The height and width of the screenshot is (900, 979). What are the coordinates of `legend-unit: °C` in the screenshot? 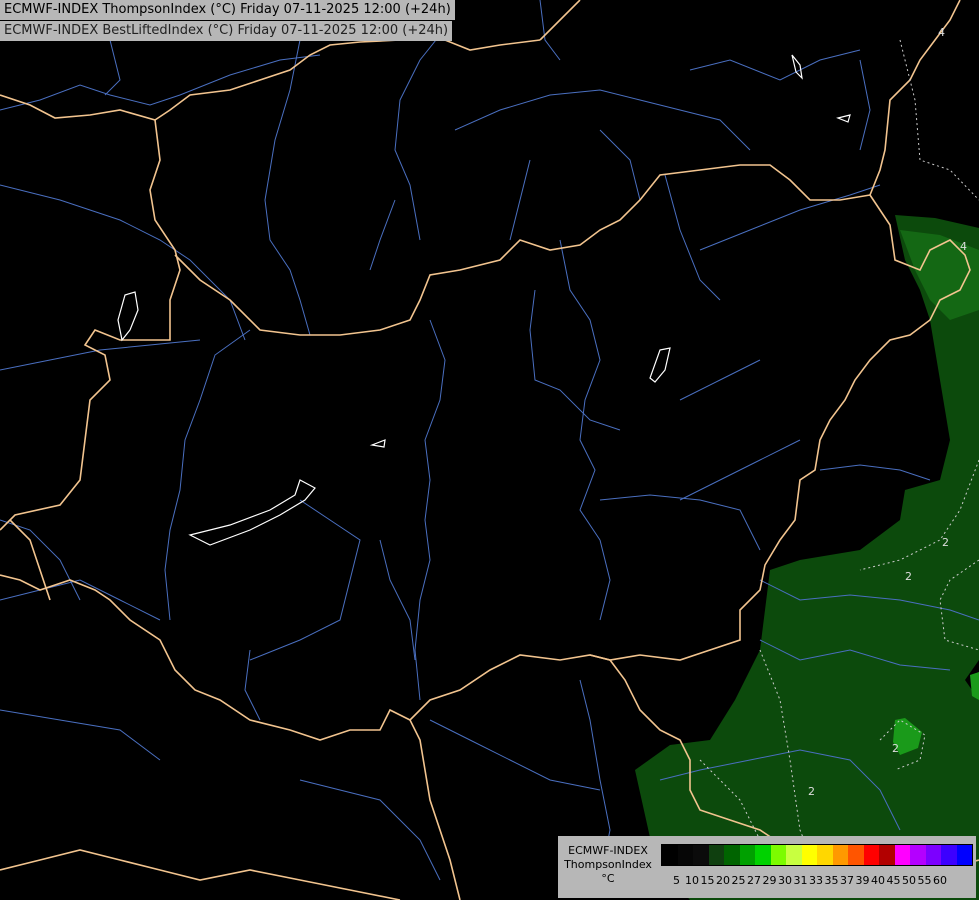 It's located at (608, 878).